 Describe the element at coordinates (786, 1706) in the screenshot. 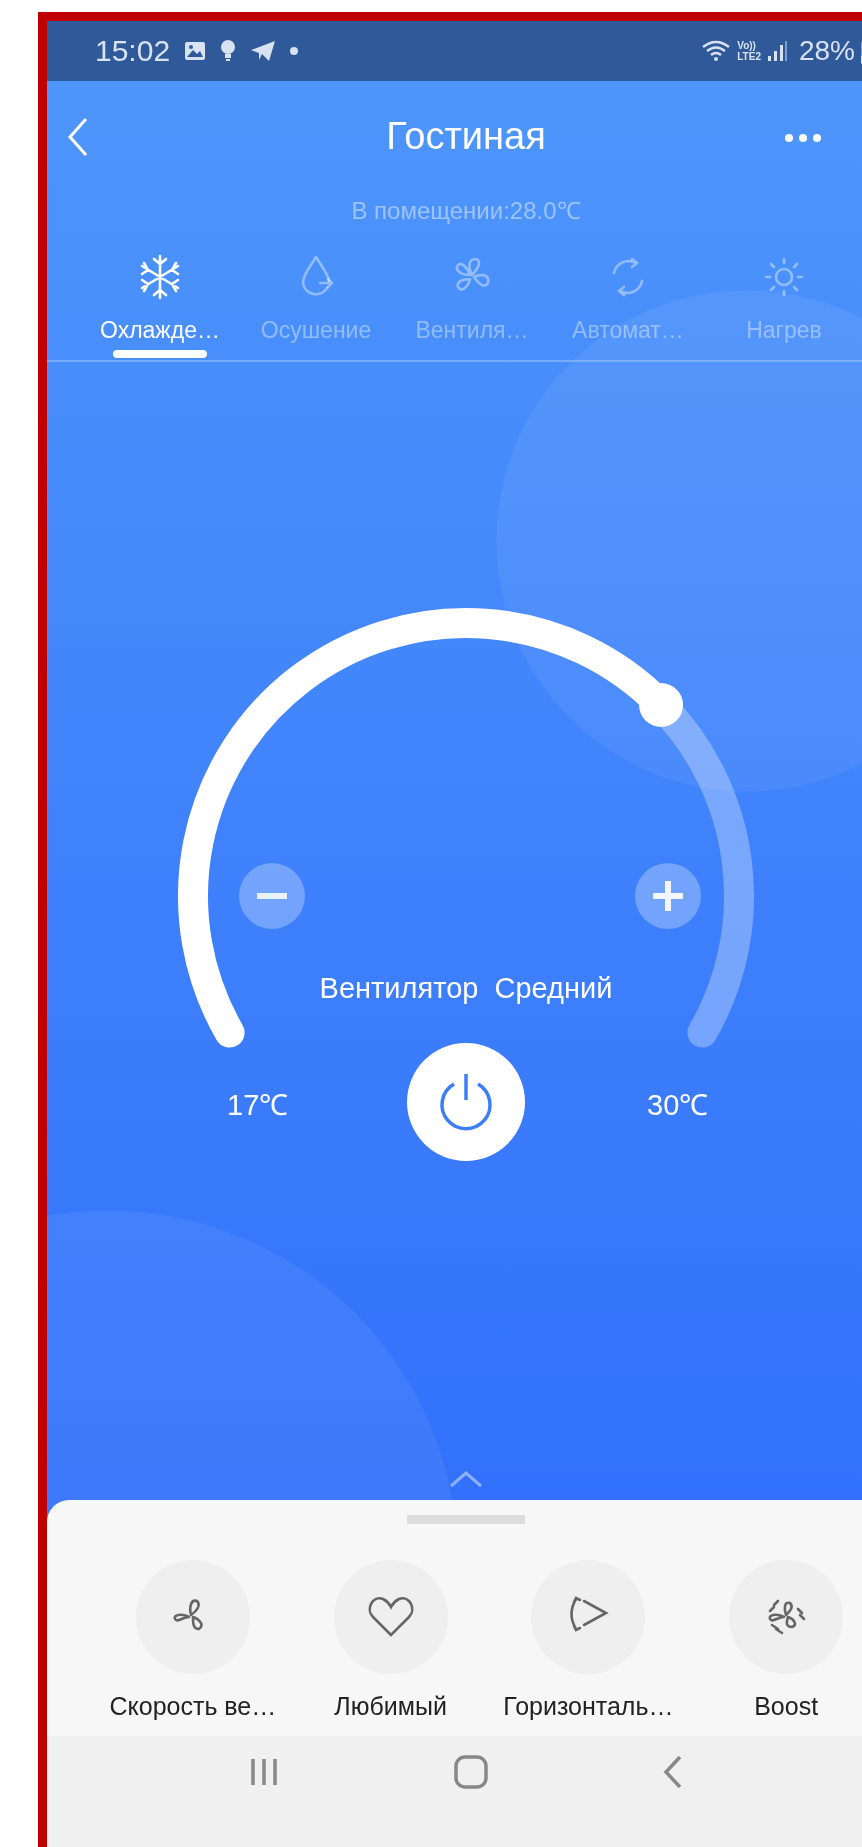

I see `feature-label: Boost` at that location.